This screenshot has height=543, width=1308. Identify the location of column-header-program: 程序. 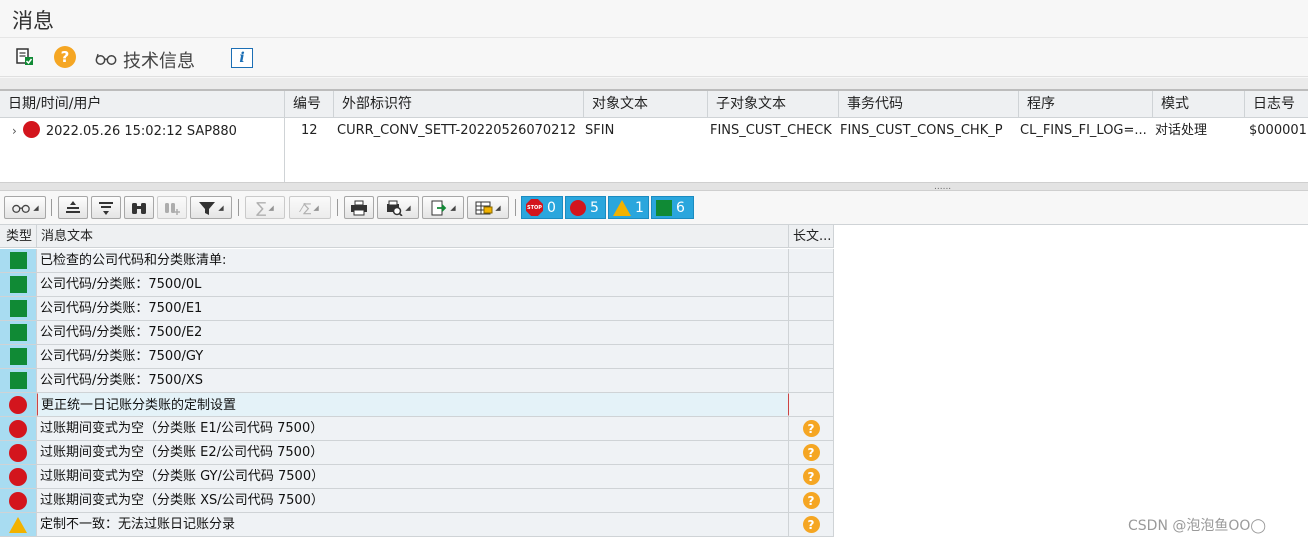
(1086, 104).